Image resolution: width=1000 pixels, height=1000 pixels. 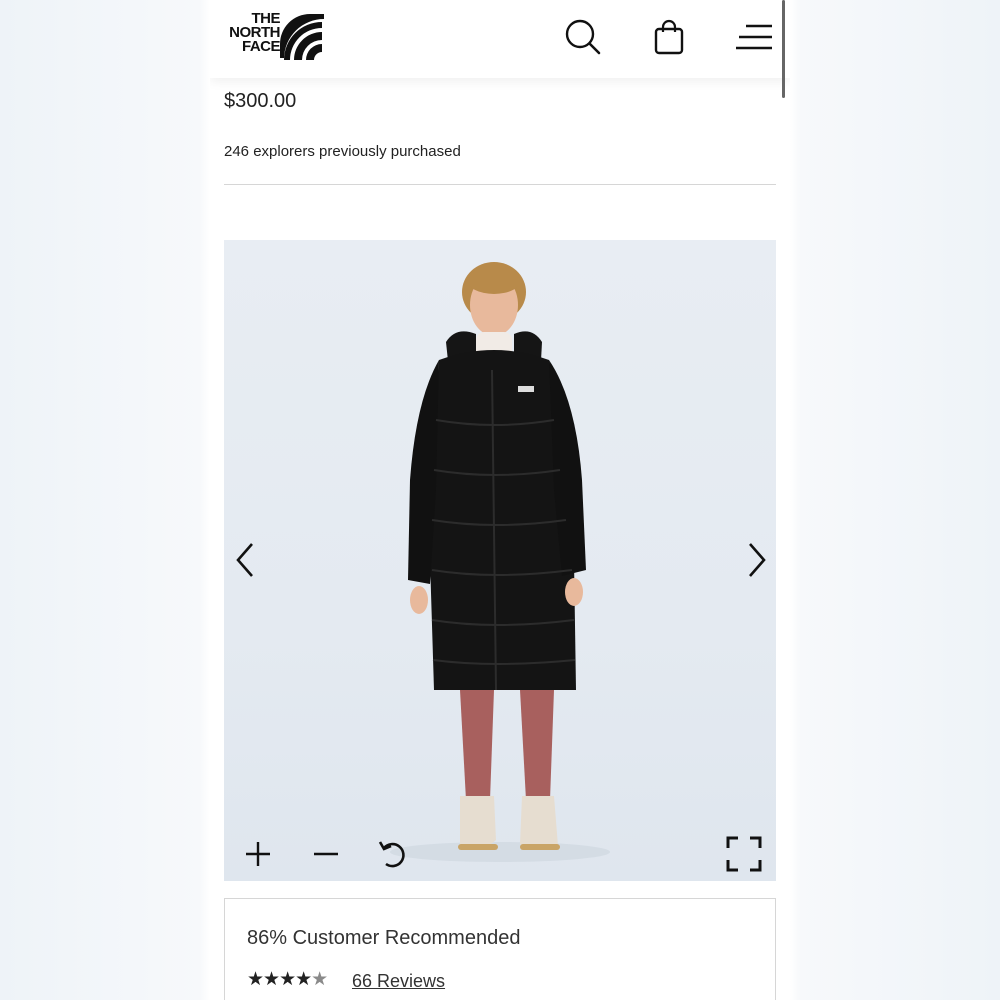 I want to click on star-rating: ★★★★★, so click(x=287, y=979).